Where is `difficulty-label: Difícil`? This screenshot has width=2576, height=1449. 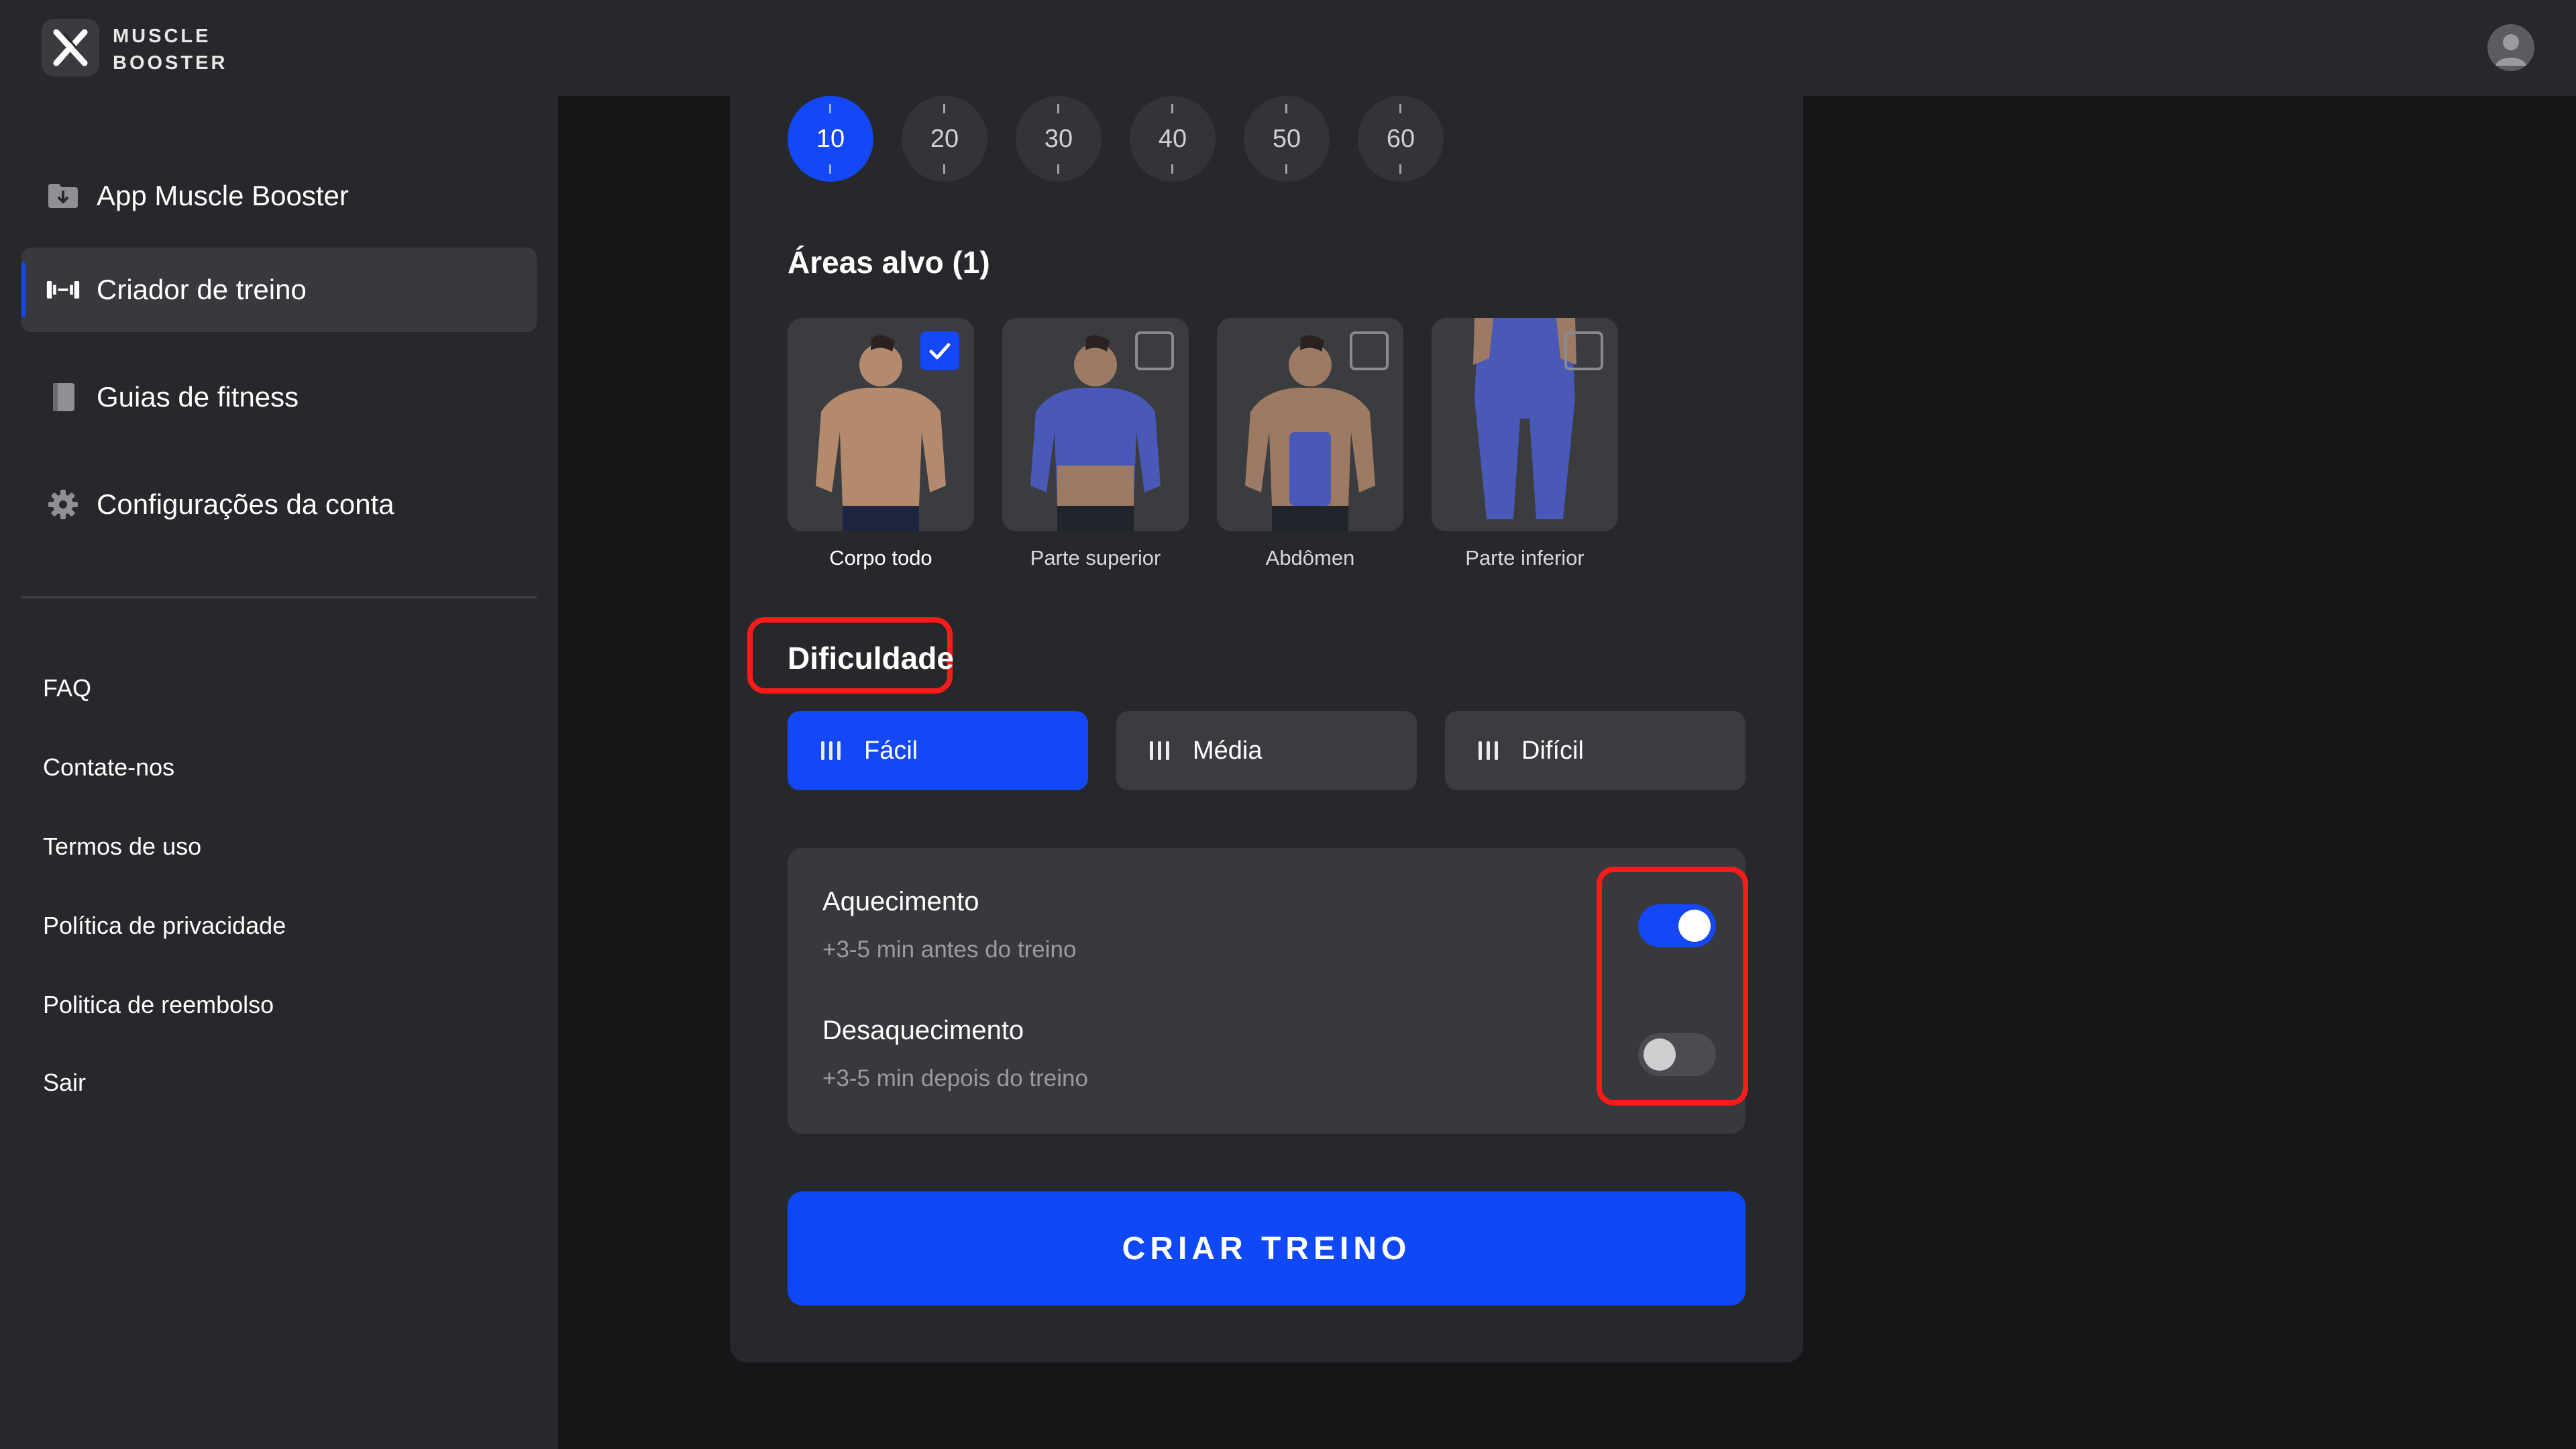 difficulty-label: Difícil is located at coordinates (1552, 750).